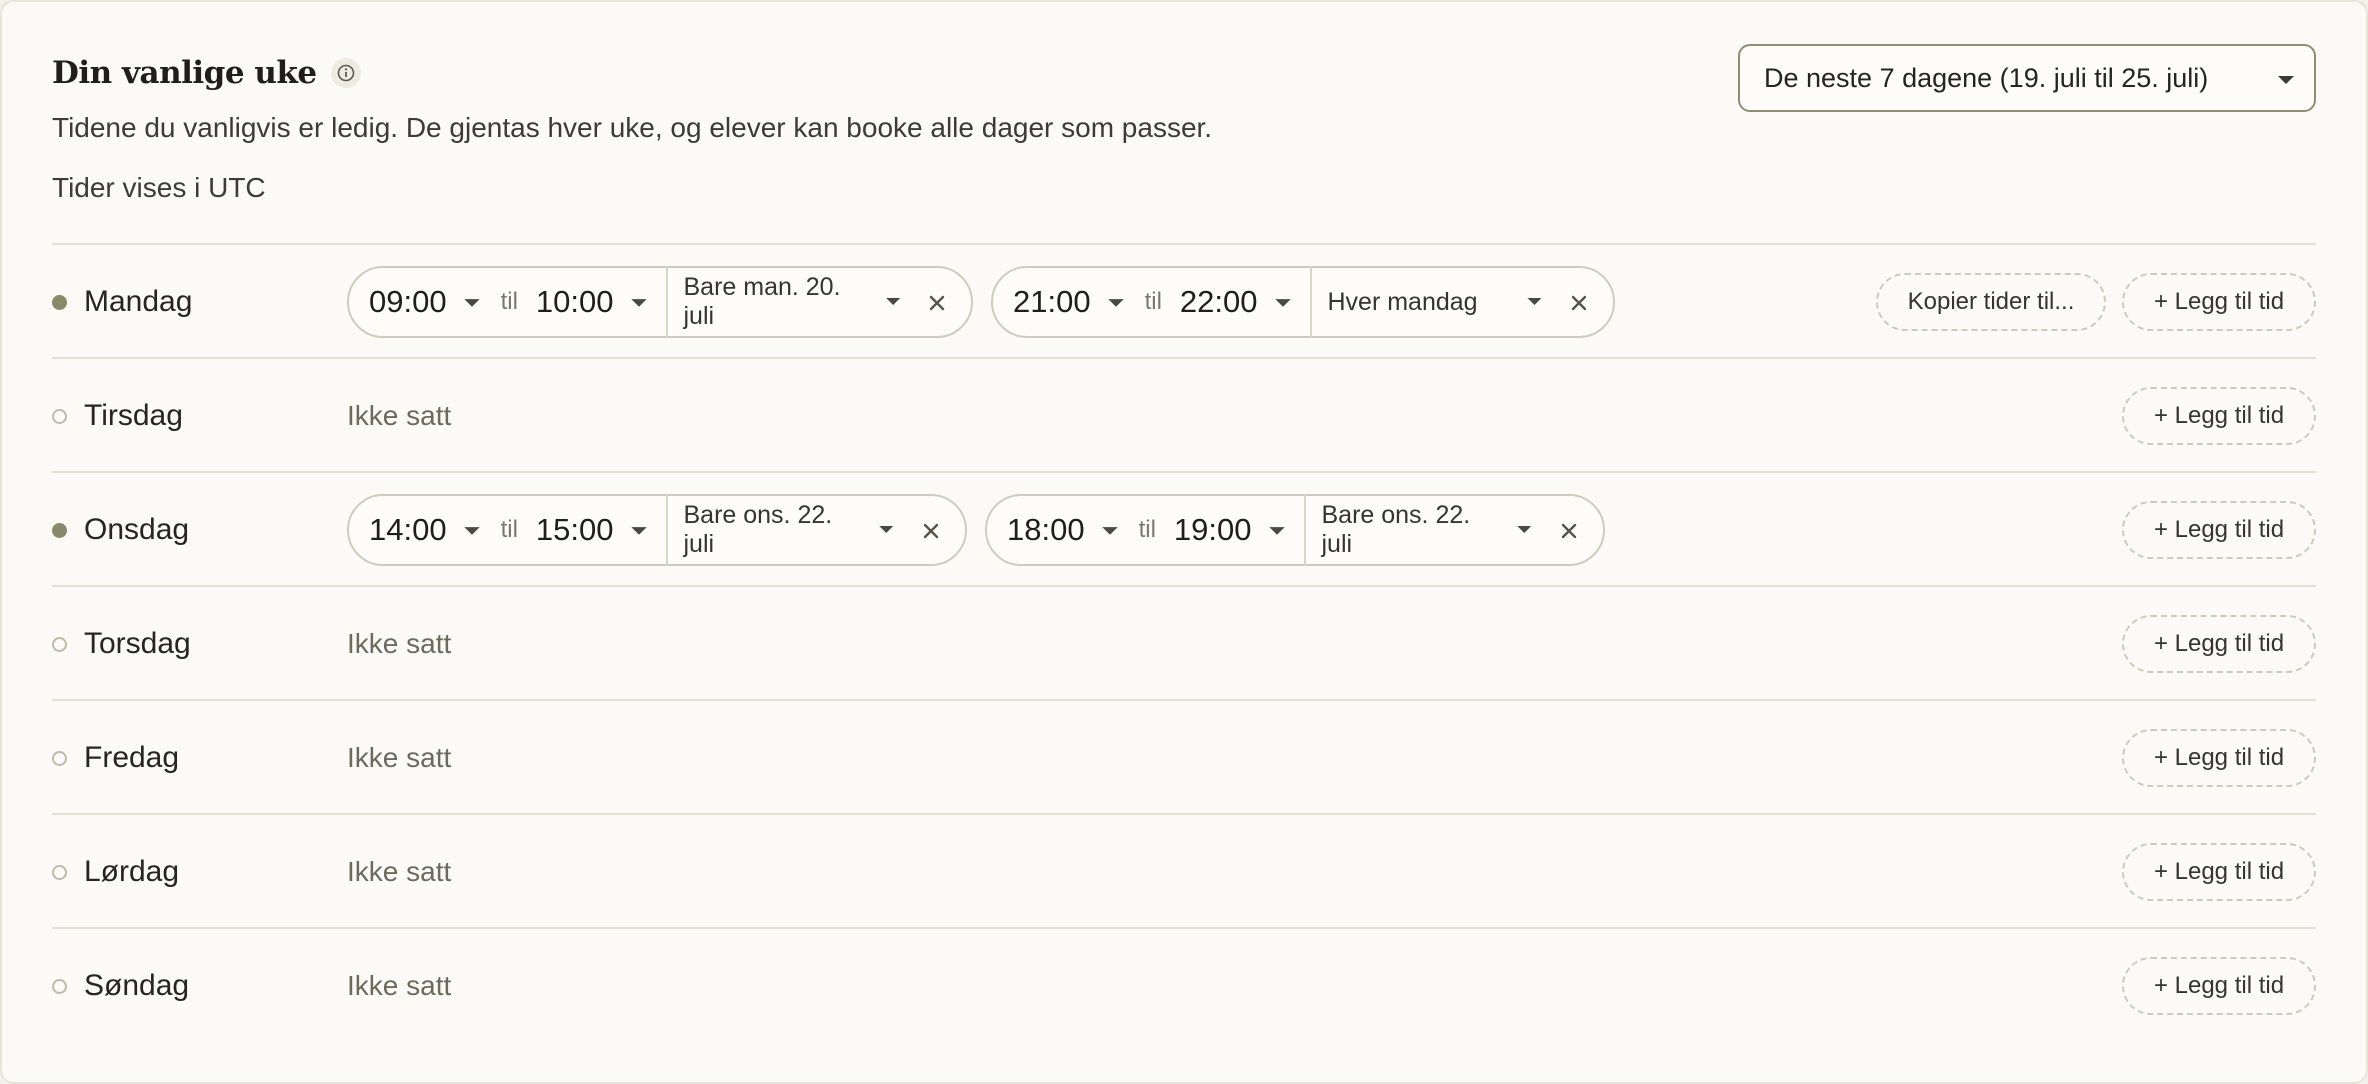 The image size is (2368, 1084). I want to click on day-row-torsdag: Torsdag Ikke satt + Legg til tid, so click(1184, 642).